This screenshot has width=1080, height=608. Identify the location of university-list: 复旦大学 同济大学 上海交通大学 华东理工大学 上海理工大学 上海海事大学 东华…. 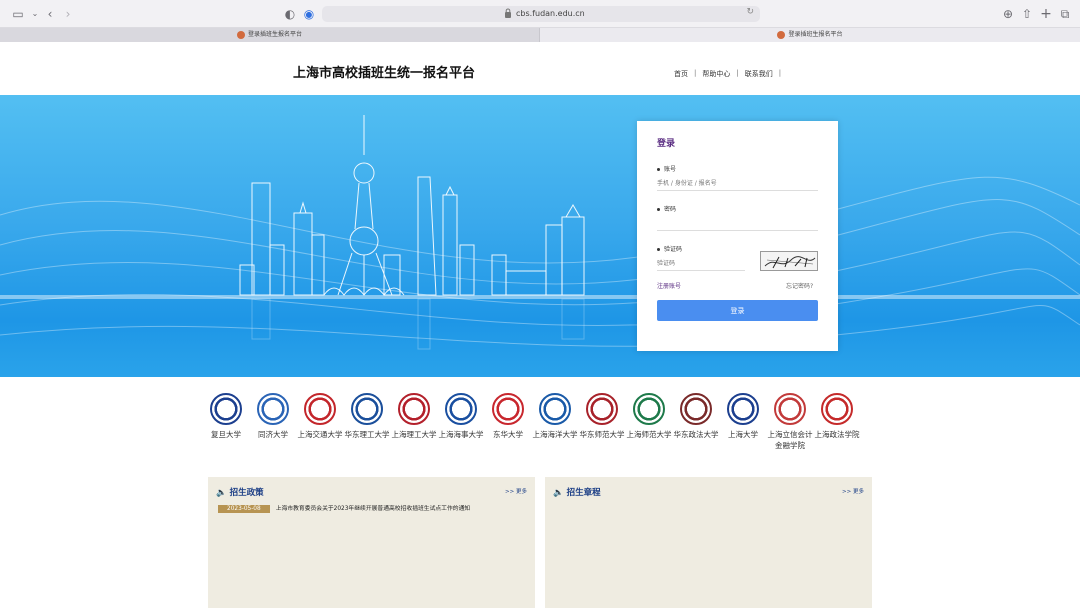
(543, 430).